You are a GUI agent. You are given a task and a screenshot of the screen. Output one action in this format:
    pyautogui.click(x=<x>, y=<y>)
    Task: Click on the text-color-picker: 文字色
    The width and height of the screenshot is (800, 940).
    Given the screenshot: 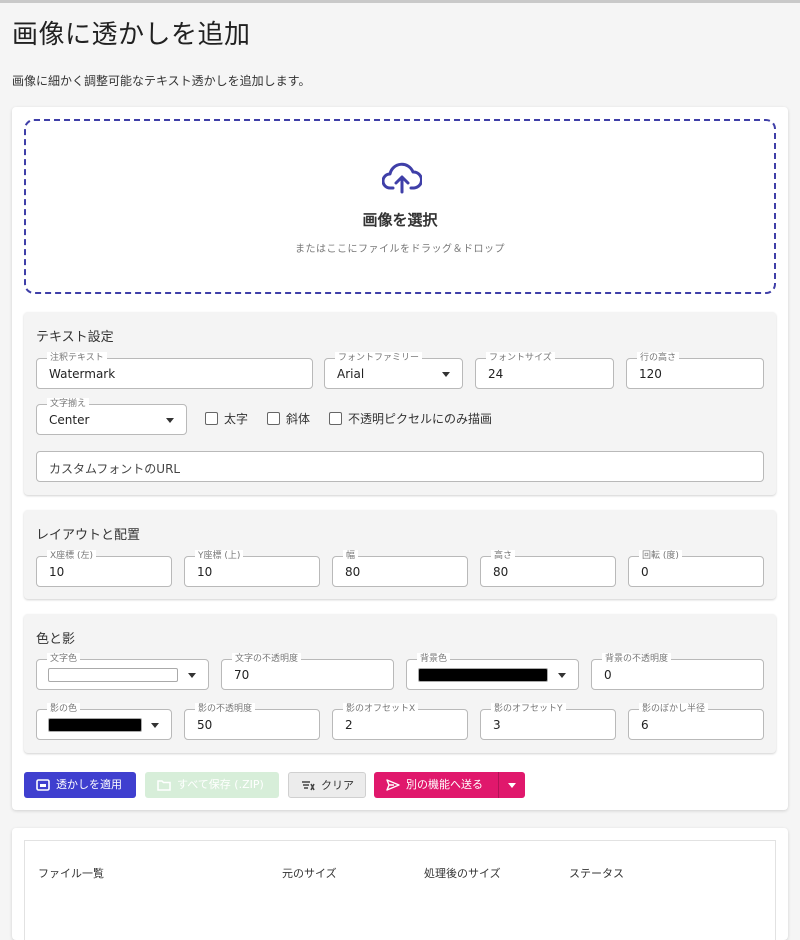 What is the action you would take?
    pyautogui.click(x=122, y=671)
    